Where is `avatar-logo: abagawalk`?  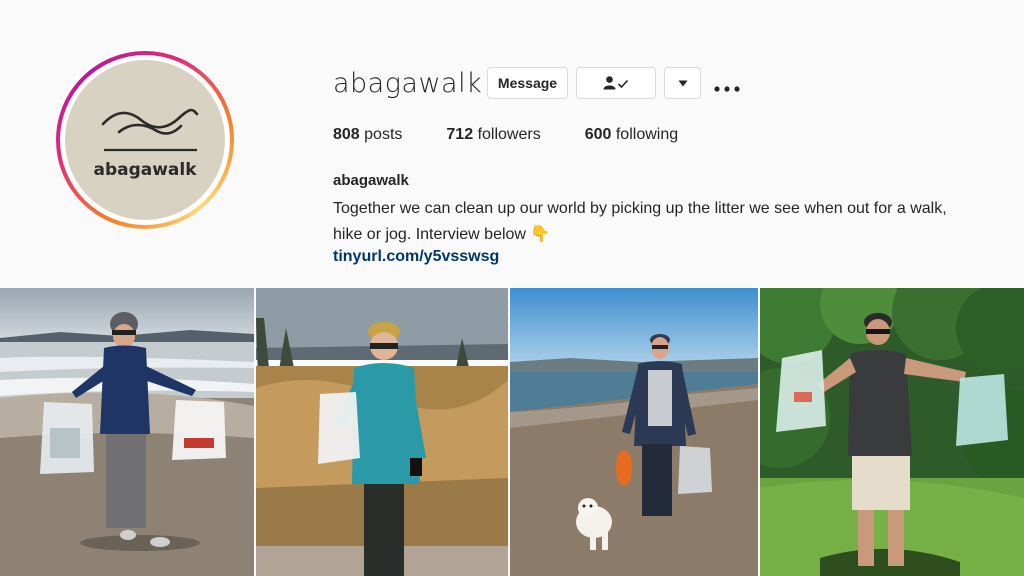
avatar-logo: abagawalk is located at coordinates (145, 140).